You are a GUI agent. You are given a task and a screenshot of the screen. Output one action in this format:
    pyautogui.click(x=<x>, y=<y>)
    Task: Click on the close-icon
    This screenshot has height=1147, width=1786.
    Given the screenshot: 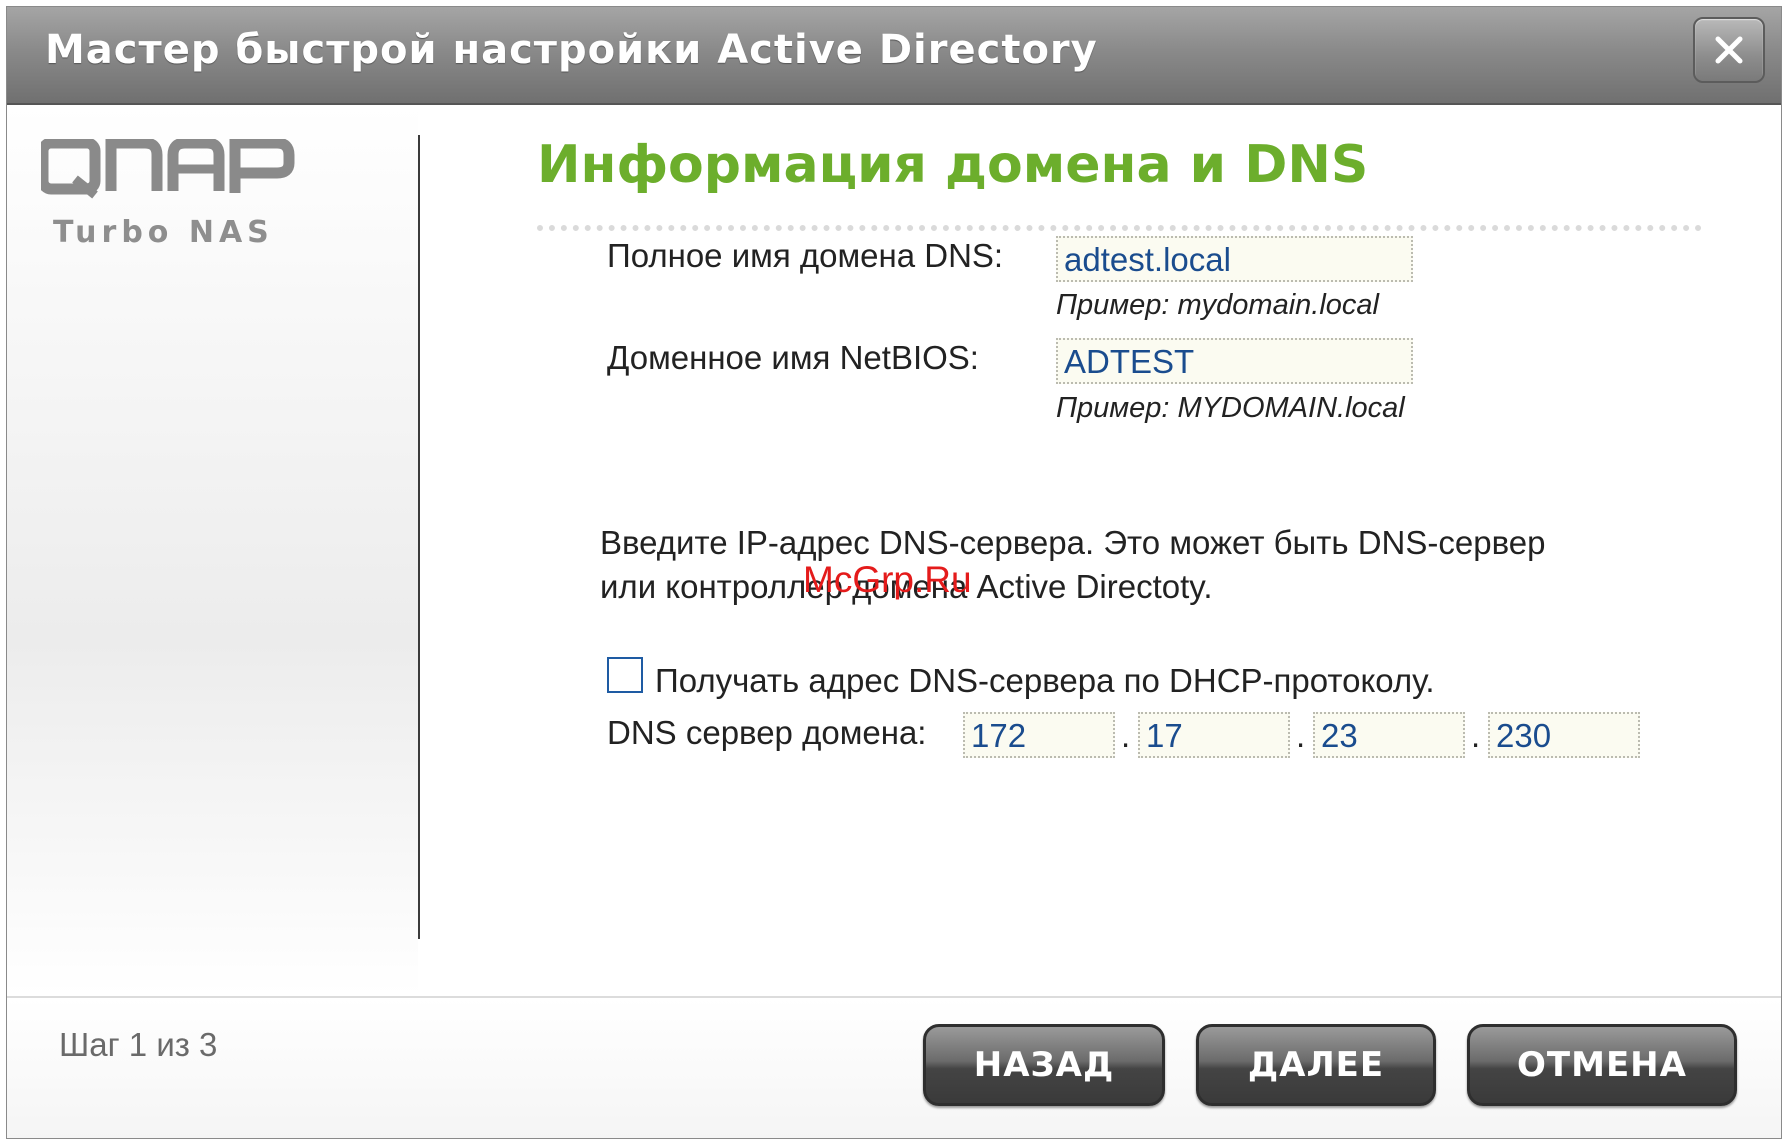 What is the action you would take?
    pyautogui.click(x=1729, y=50)
    